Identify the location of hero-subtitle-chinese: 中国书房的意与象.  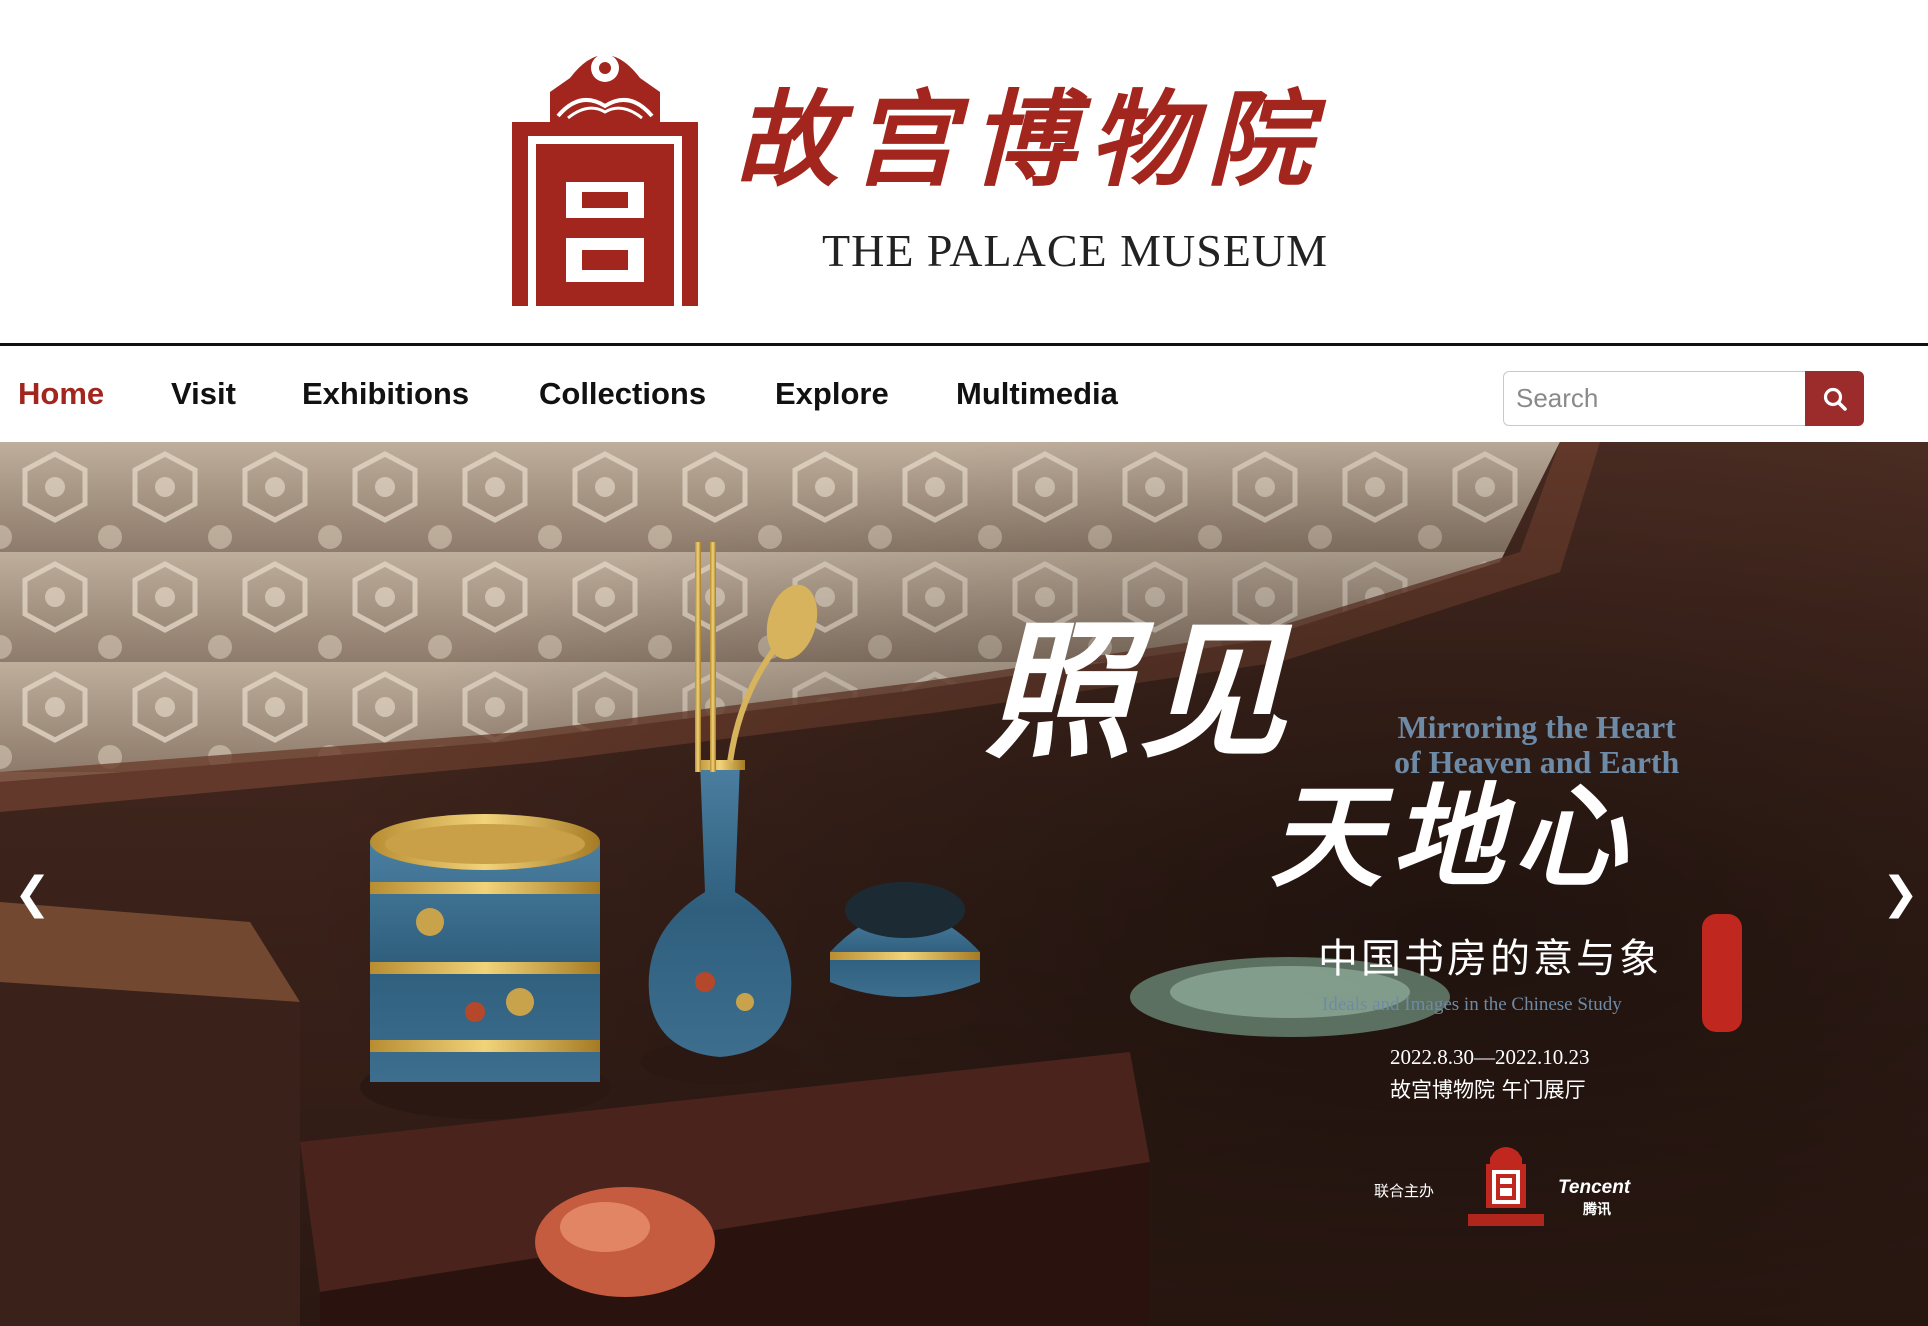
(1490, 959).